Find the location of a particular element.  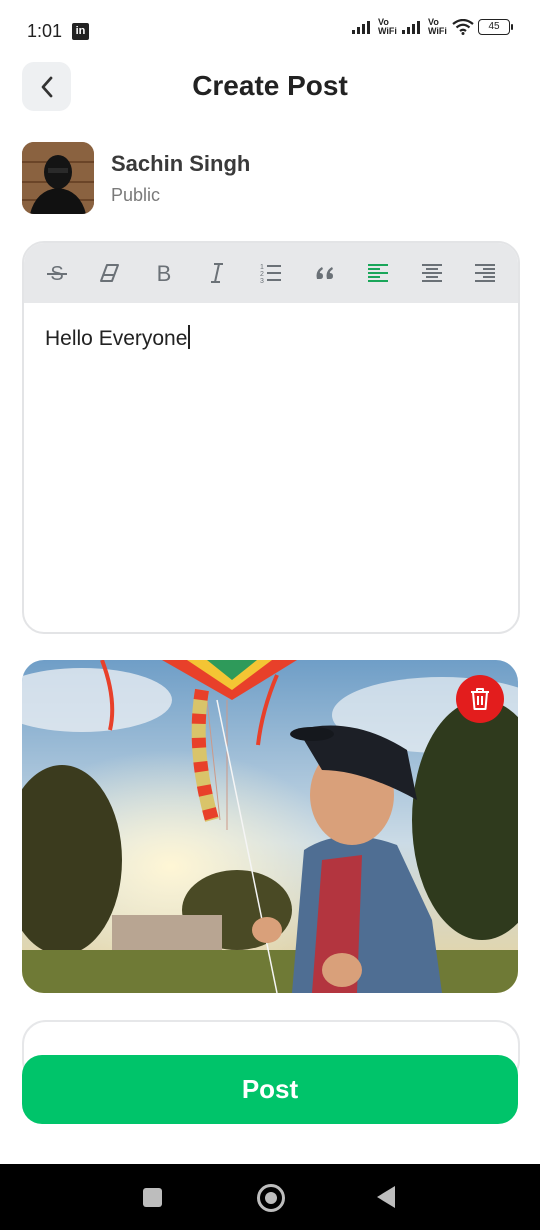

align-left-icon is located at coordinates (378, 273).